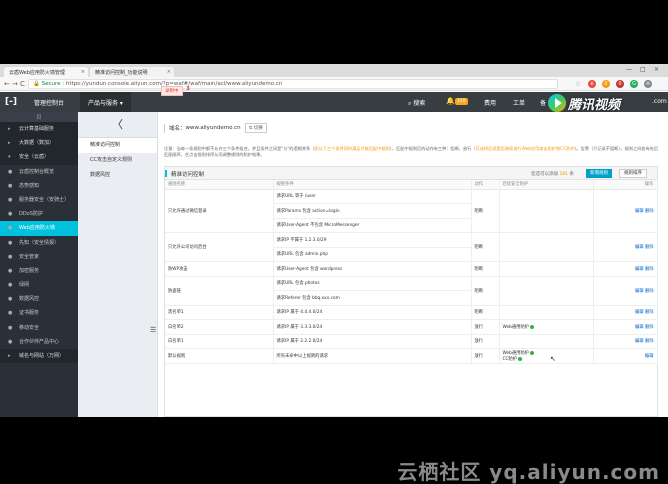 The width and height of the screenshot is (668, 484). I want to click on sidebar-item: ▸ 域名与网站（万网）, so click(39, 356).